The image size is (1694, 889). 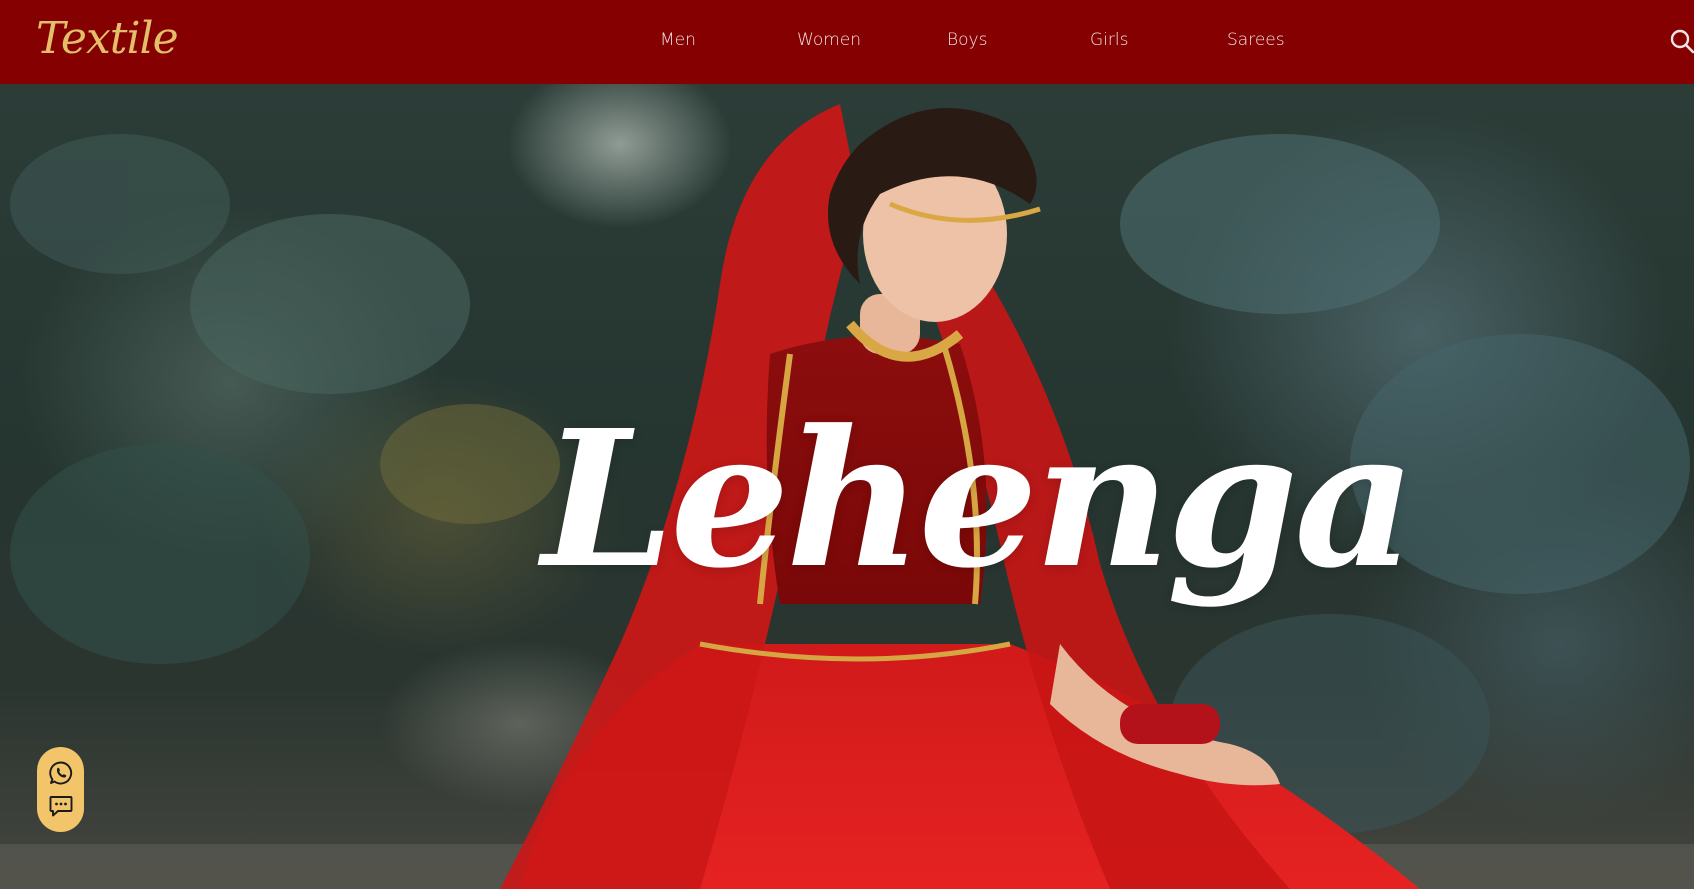 What do you see at coordinates (60, 789) in the screenshot?
I see `floating-contact-widget` at bounding box center [60, 789].